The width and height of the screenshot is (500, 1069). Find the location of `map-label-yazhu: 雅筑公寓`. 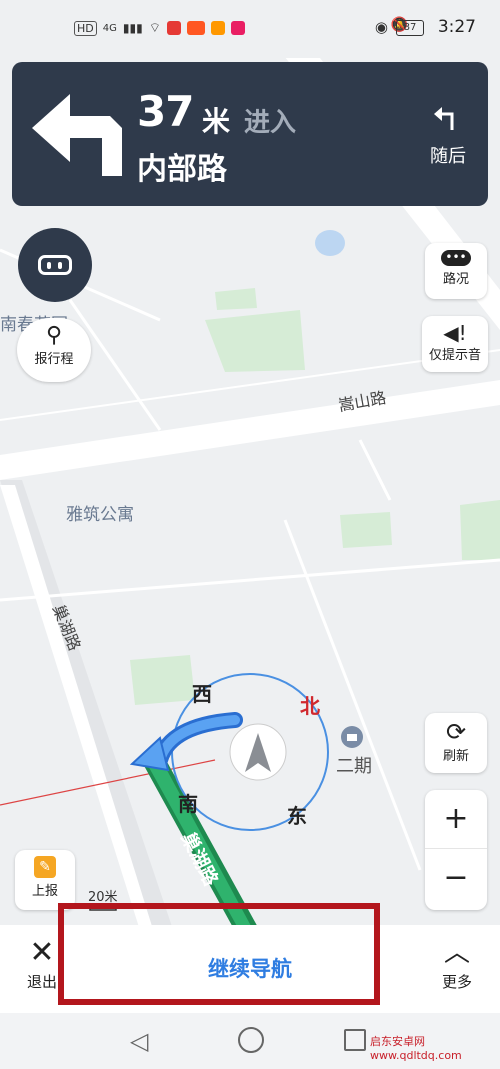

map-label-yazhu: 雅筑公寓 is located at coordinates (100, 515).